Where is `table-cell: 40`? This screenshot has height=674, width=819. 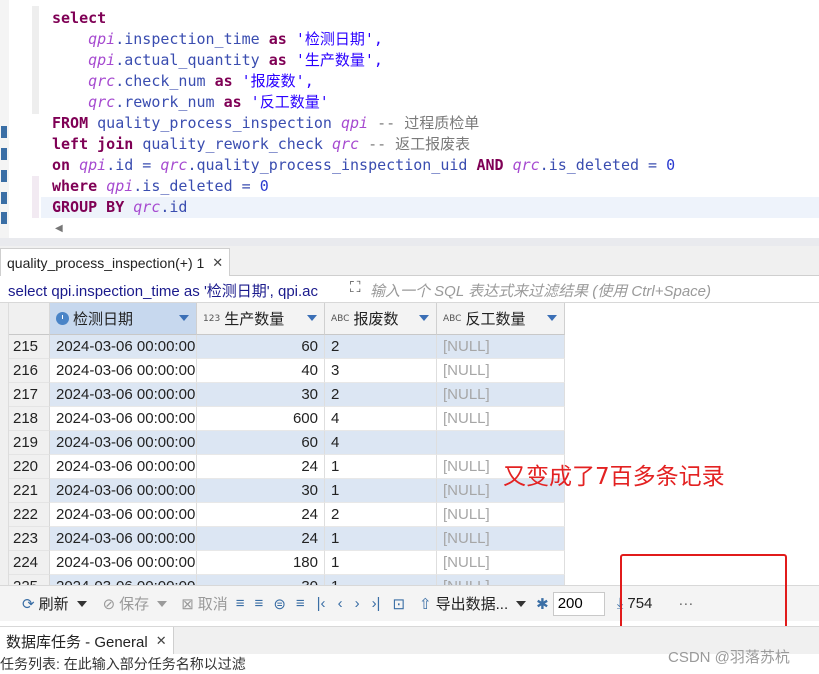 table-cell: 40 is located at coordinates (261, 371).